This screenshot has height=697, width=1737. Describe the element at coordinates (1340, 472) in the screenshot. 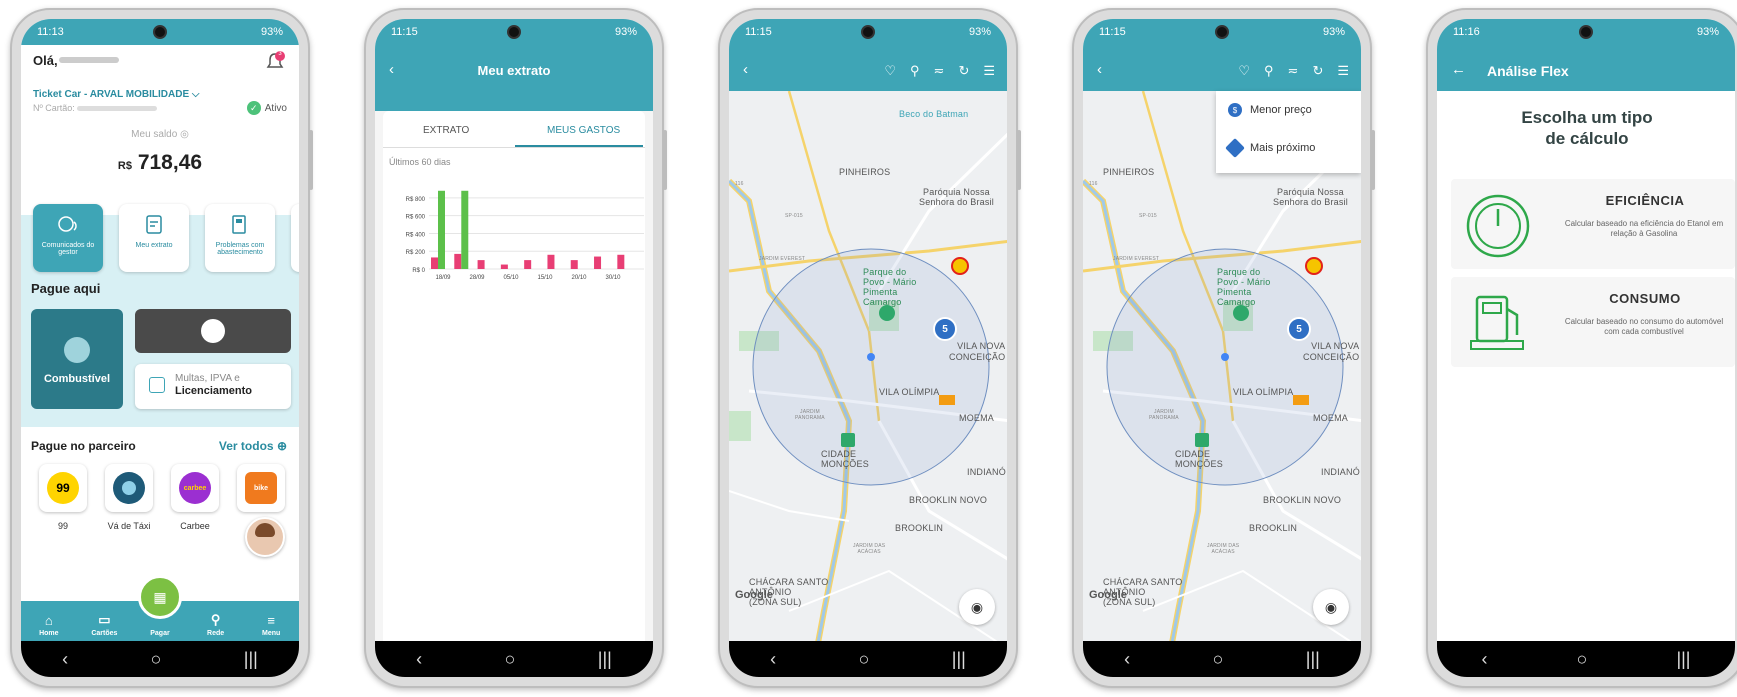

I see `map-label: INDIANÓ` at that location.